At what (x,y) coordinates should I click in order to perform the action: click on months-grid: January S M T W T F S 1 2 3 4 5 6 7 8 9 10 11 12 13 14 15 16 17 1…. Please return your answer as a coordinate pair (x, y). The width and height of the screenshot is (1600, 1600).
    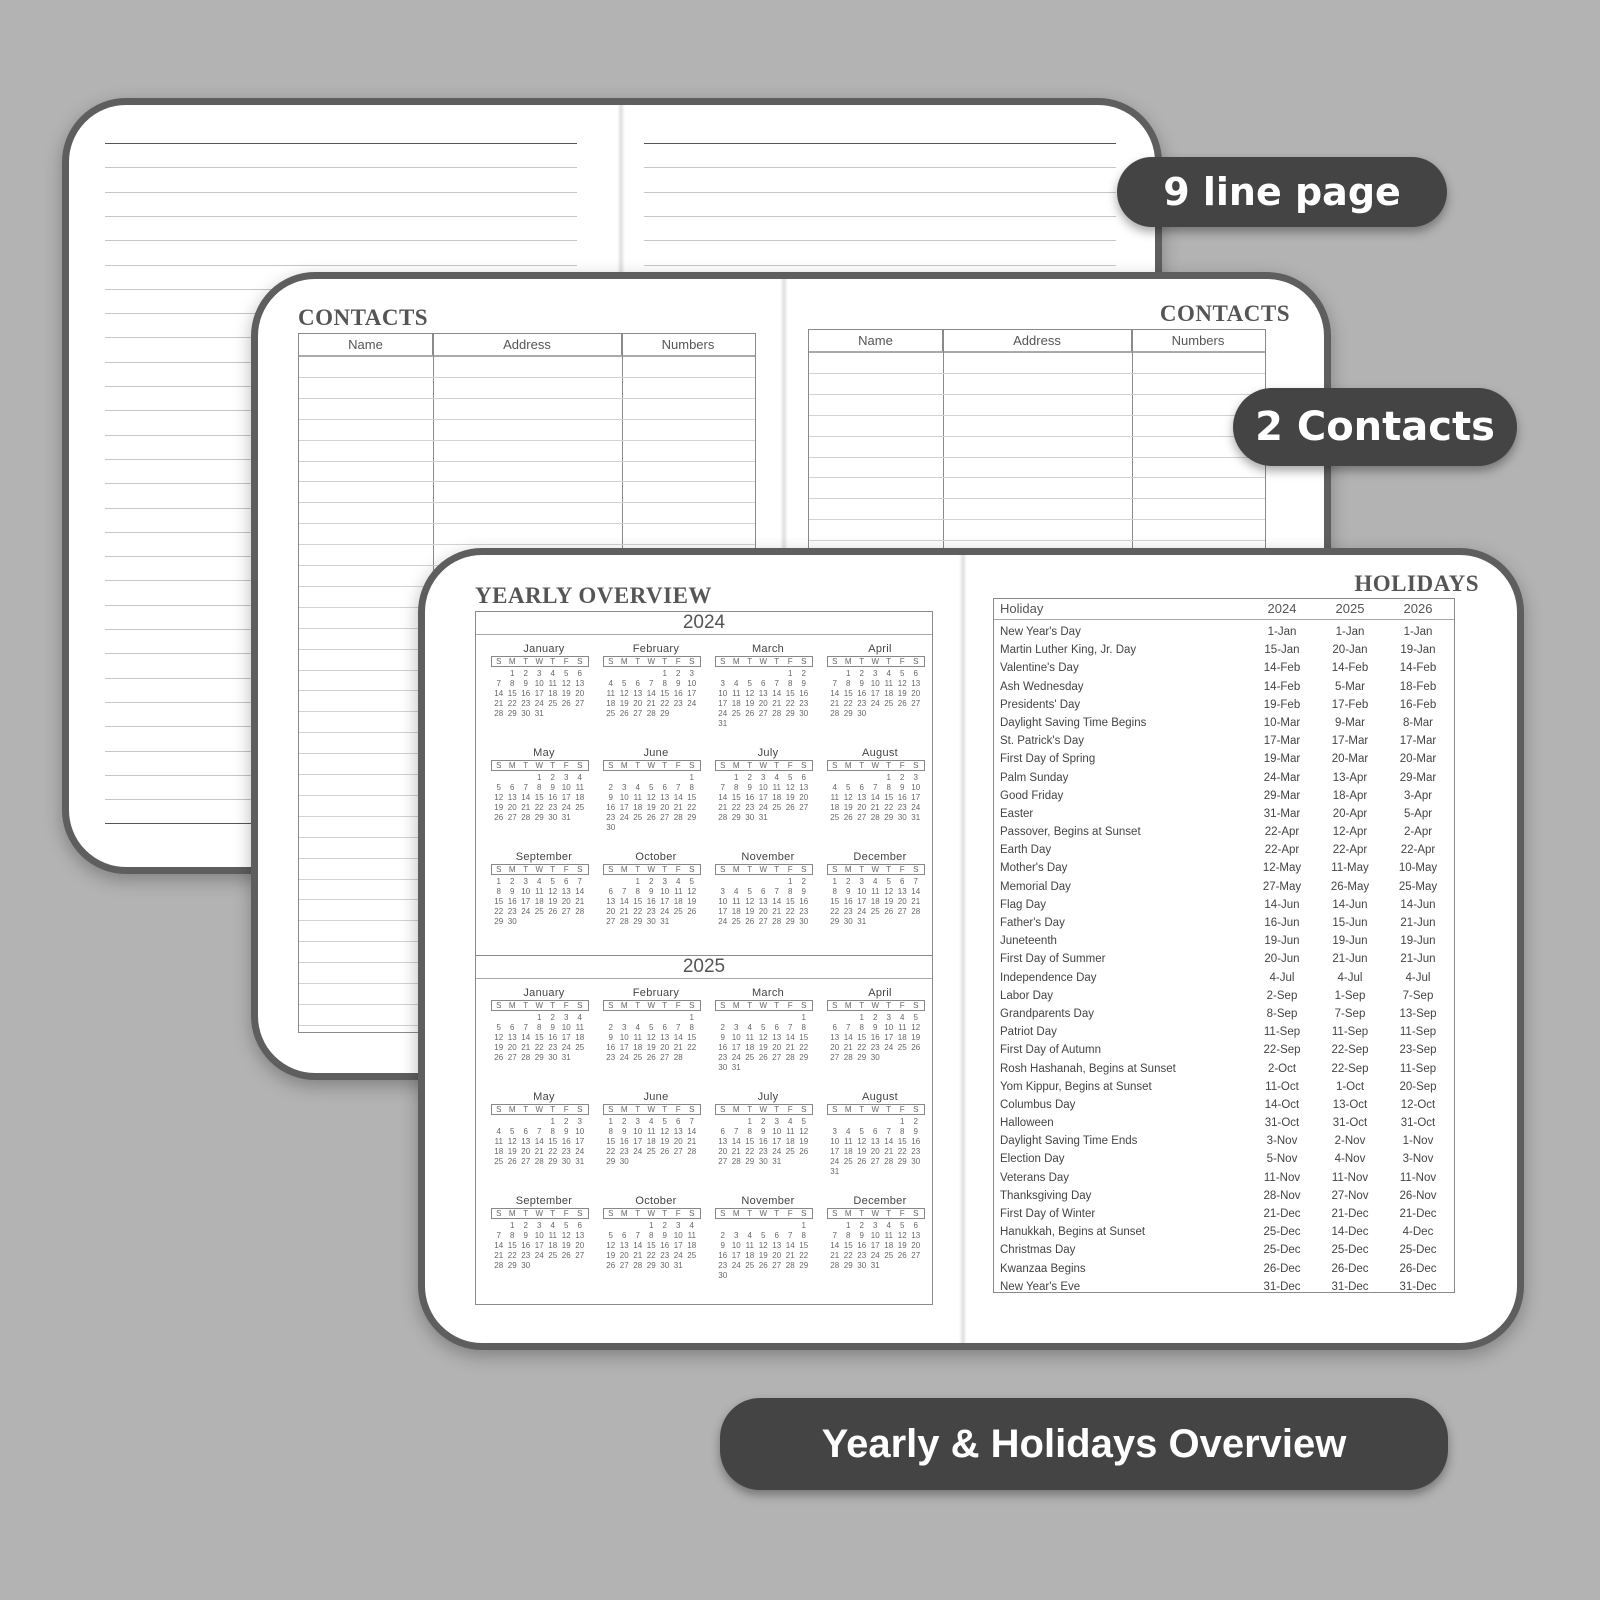
    Looking at the image, I should click on (704, 1139).